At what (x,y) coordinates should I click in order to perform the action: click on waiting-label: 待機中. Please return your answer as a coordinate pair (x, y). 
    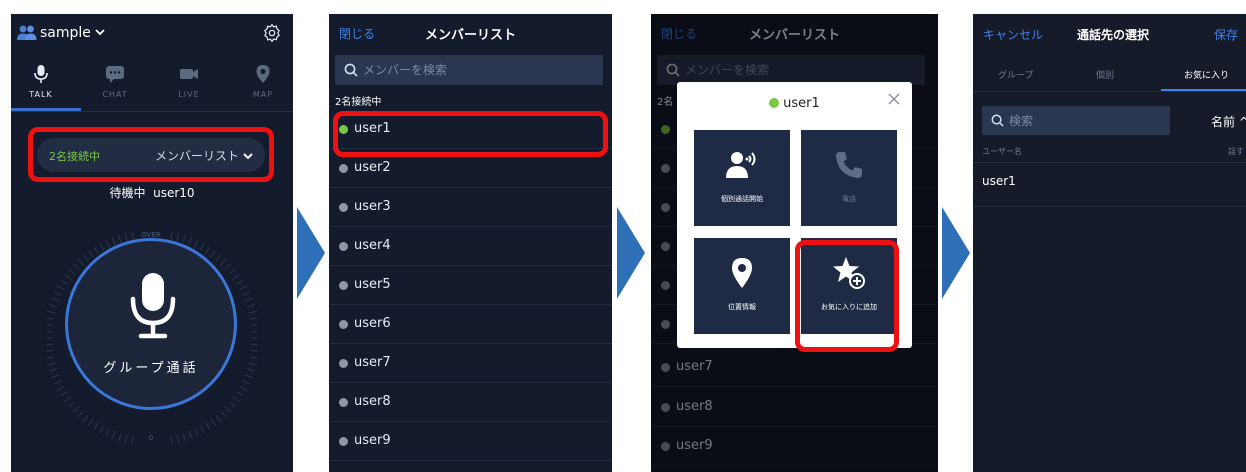
    Looking at the image, I should click on (127, 193).